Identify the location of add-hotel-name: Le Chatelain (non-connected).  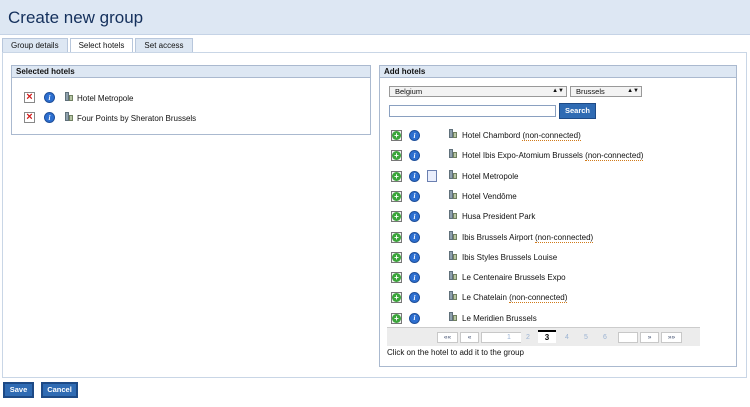
(515, 298).